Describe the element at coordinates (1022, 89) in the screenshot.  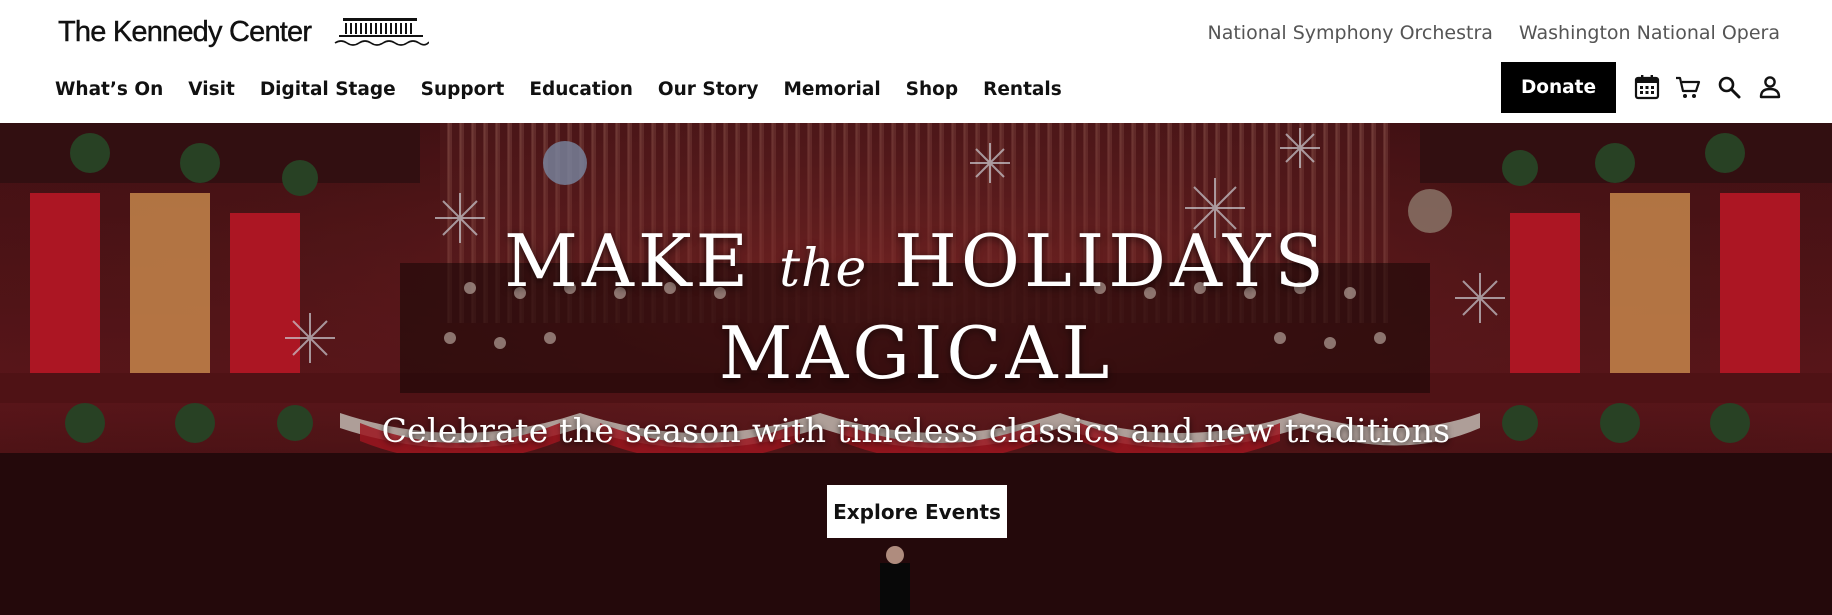
I see `nav-rentals: Rentals` at that location.